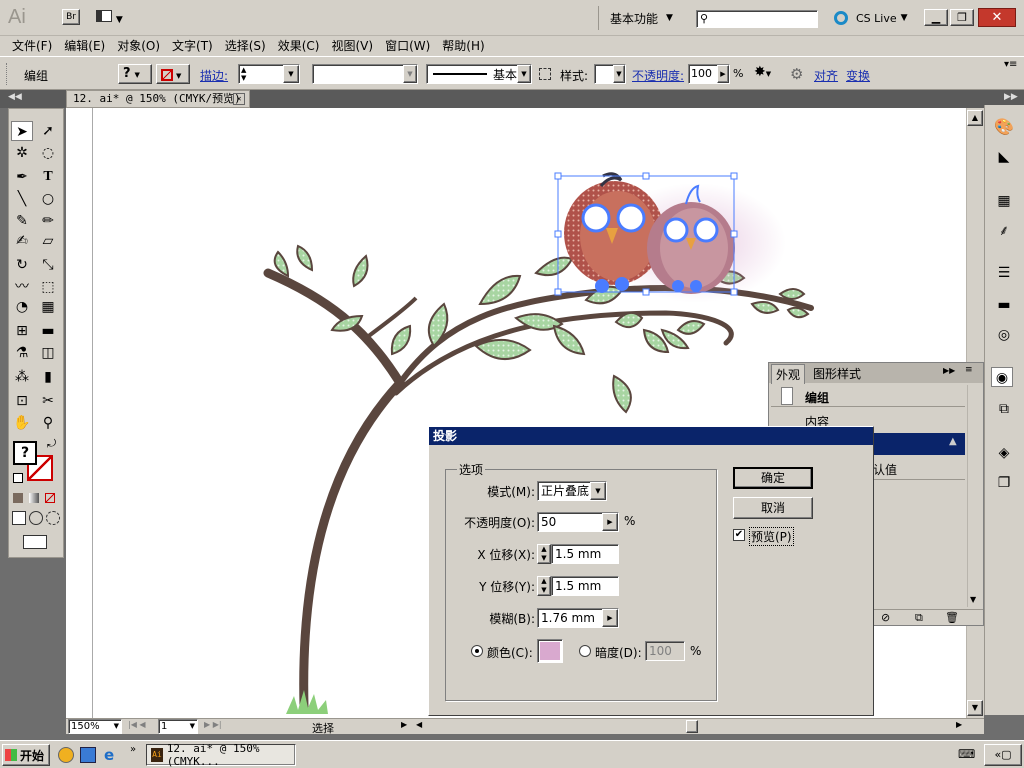 The image size is (1024, 768). Describe the element at coordinates (1010, 64) in the screenshot. I see `panel-menu-icon: ▾≡` at that location.